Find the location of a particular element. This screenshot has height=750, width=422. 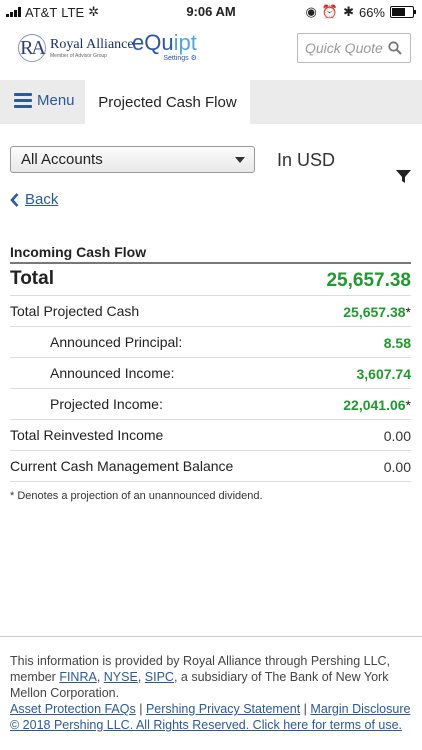

equipt-logo: eQuipt Settings ⚙ is located at coordinates (164, 46).